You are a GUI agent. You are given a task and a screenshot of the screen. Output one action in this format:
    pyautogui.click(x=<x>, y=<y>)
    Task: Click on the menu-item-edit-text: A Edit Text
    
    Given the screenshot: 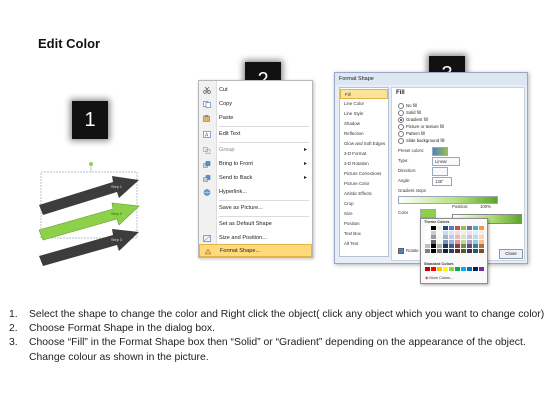 What is the action you would take?
    pyautogui.click(x=255, y=134)
    